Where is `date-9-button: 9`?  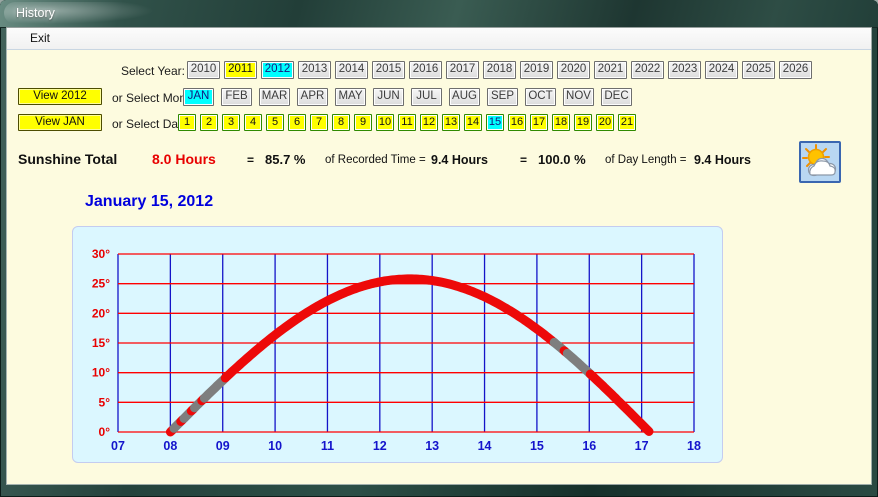
date-9-button: 9 is located at coordinates (363, 122).